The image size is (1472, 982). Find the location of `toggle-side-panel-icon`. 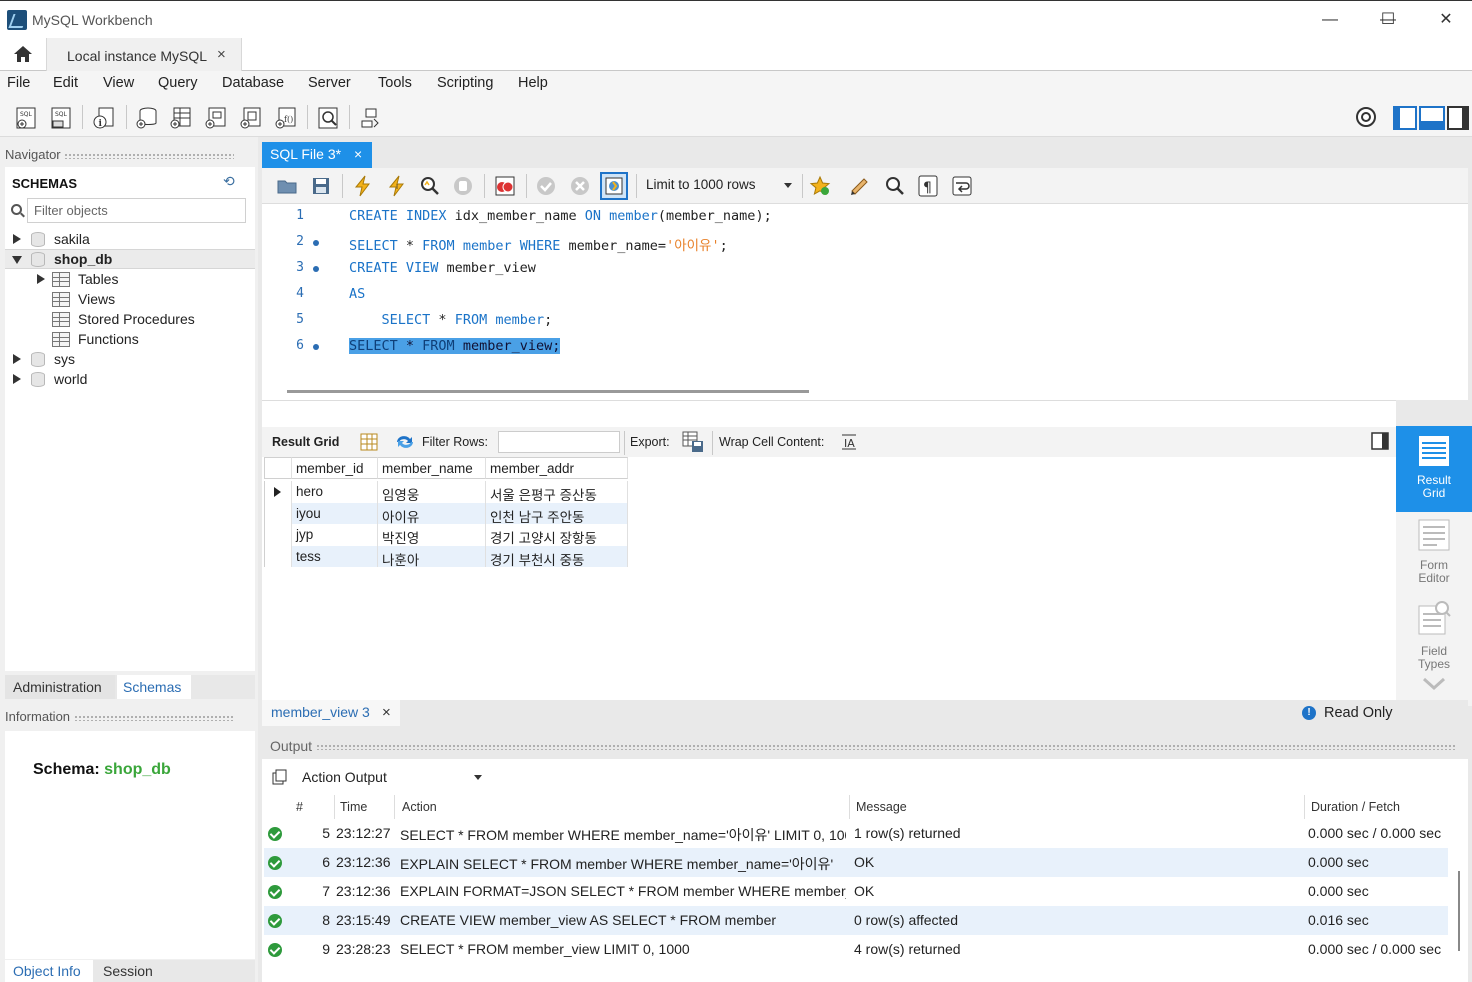

toggle-side-panel-icon is located at coordinates (1380, 441).